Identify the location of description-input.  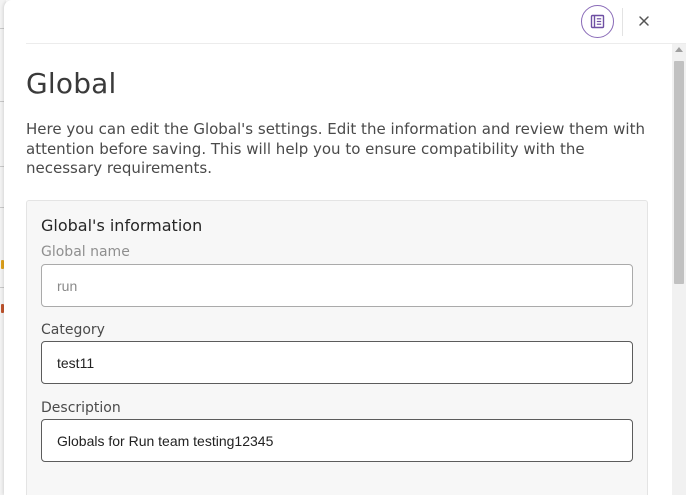
(337, 440).